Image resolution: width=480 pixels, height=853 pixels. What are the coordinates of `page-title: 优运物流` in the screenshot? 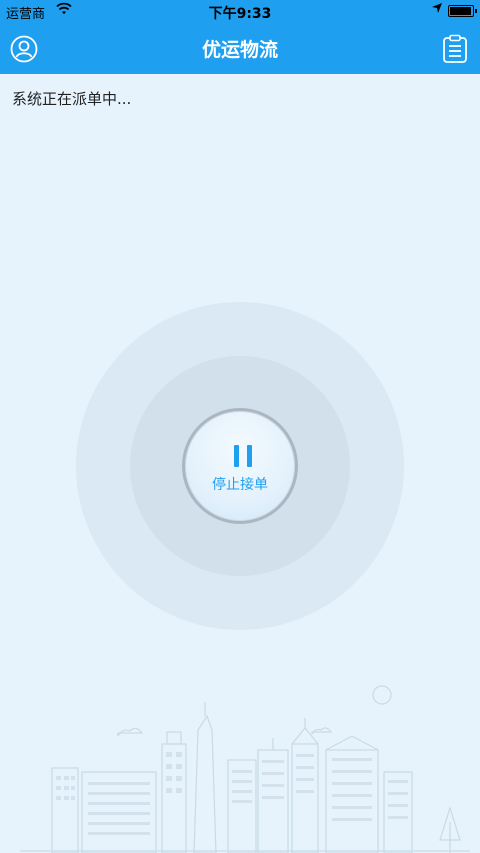 It's located at (239, 50).